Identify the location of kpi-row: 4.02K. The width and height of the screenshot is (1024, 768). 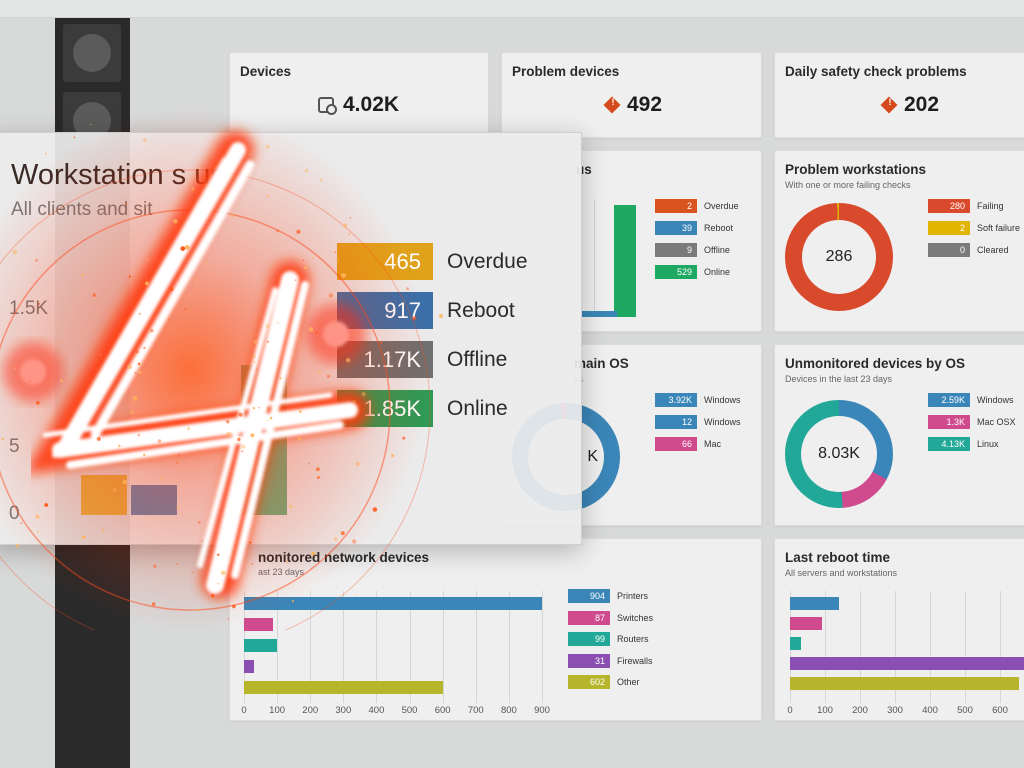
(358, 105).